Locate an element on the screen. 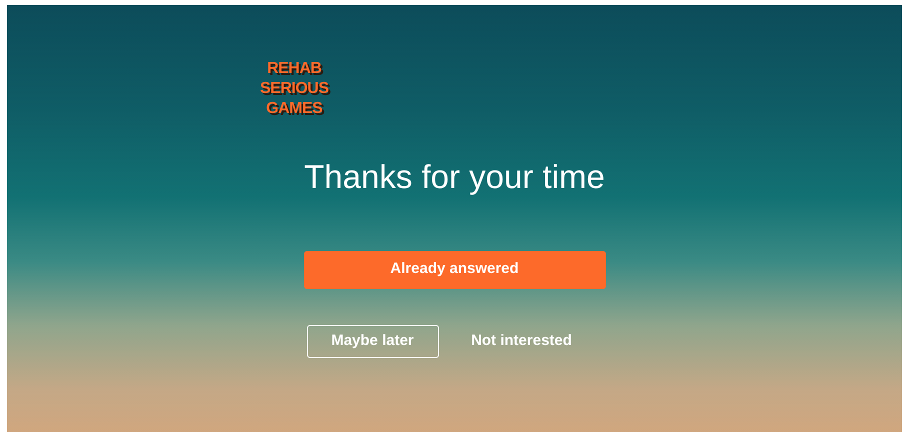  logo-text: SERIOUS is located at coordinates (294, 89).